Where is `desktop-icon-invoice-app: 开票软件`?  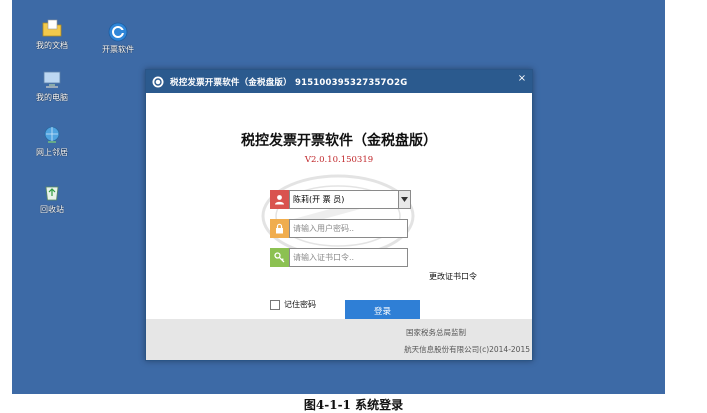 desktop-icon-invoice-app: 开票软件 is located at coordinates (118, 38).